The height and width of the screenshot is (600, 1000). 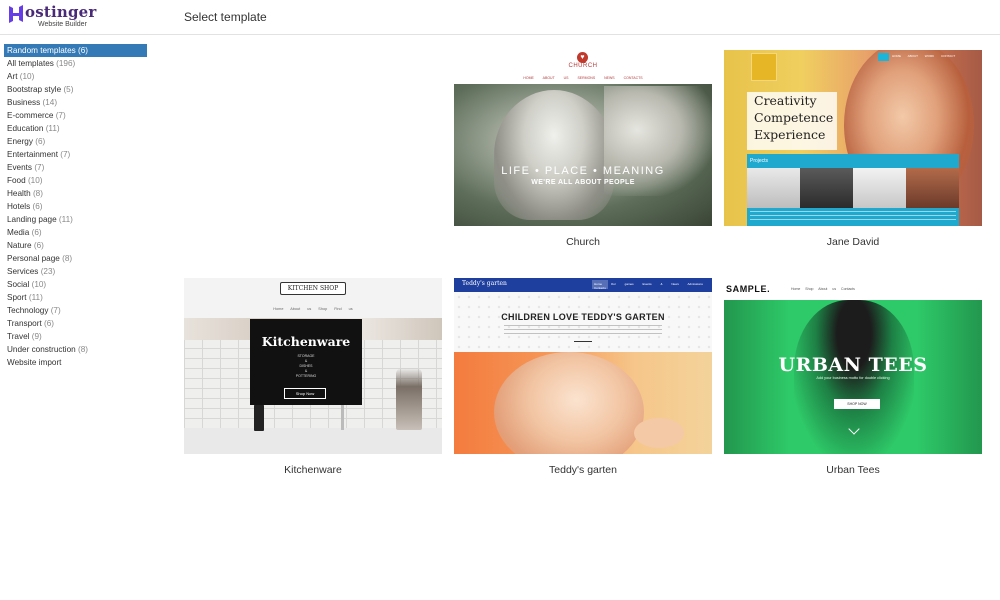 I want to click on category-item: Events (7), so click(x=75, y=167).